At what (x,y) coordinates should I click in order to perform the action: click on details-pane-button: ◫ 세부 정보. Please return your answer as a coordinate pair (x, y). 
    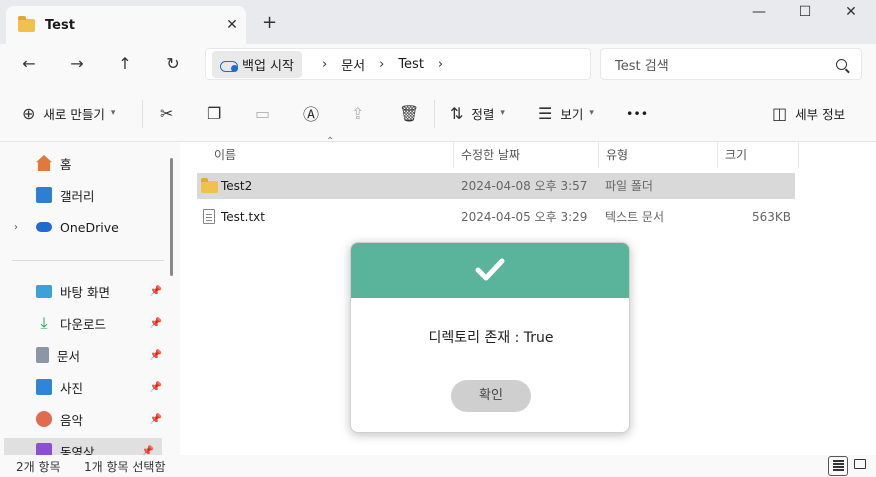
    Looking at the image, I should click on (808, 113).